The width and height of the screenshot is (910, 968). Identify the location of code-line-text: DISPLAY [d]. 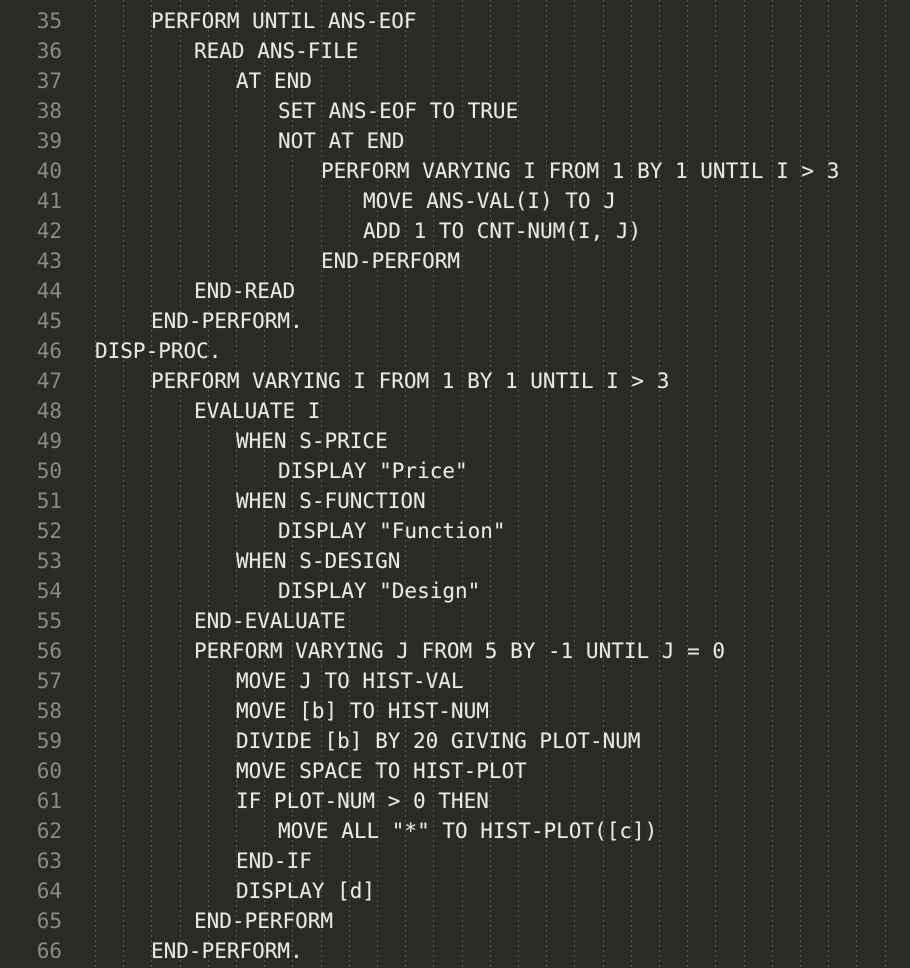
(305, 891).